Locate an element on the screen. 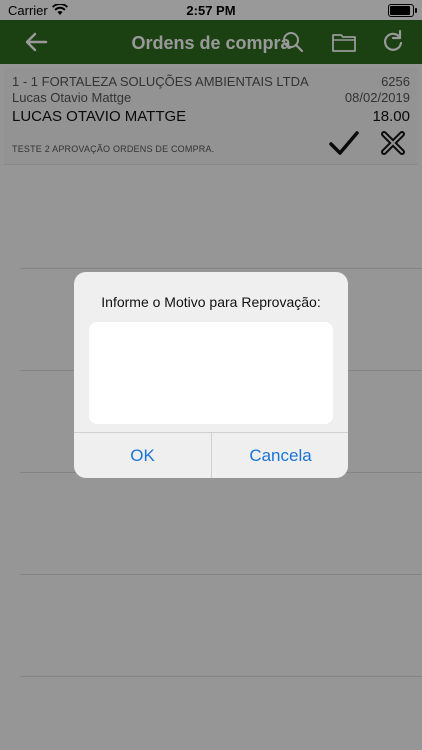 The image size is (422, 750). ok-button: OK is located at coordinates (142, 455).